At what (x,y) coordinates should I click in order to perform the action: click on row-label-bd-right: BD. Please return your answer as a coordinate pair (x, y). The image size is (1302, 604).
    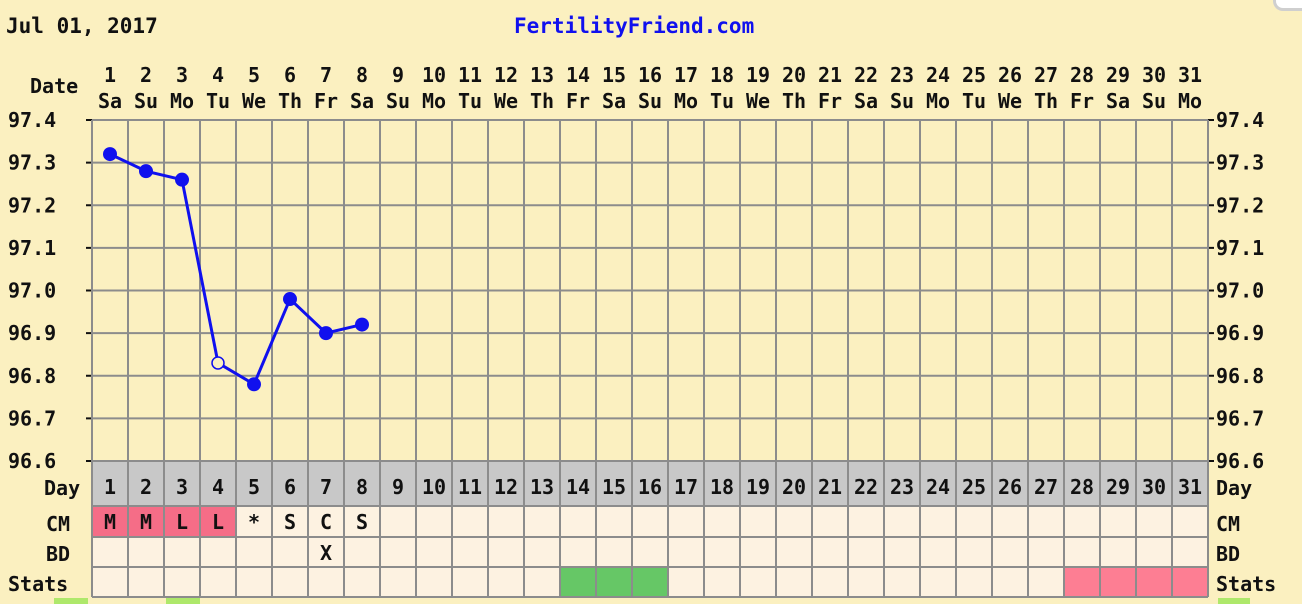
    Looking at the image, I should click on (1228, 554).